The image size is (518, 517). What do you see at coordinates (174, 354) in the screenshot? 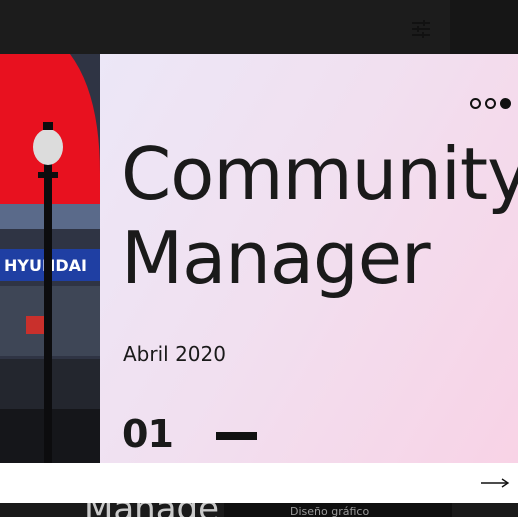
I see `project-date: Abril 2020` at bounding box center [174, 354].